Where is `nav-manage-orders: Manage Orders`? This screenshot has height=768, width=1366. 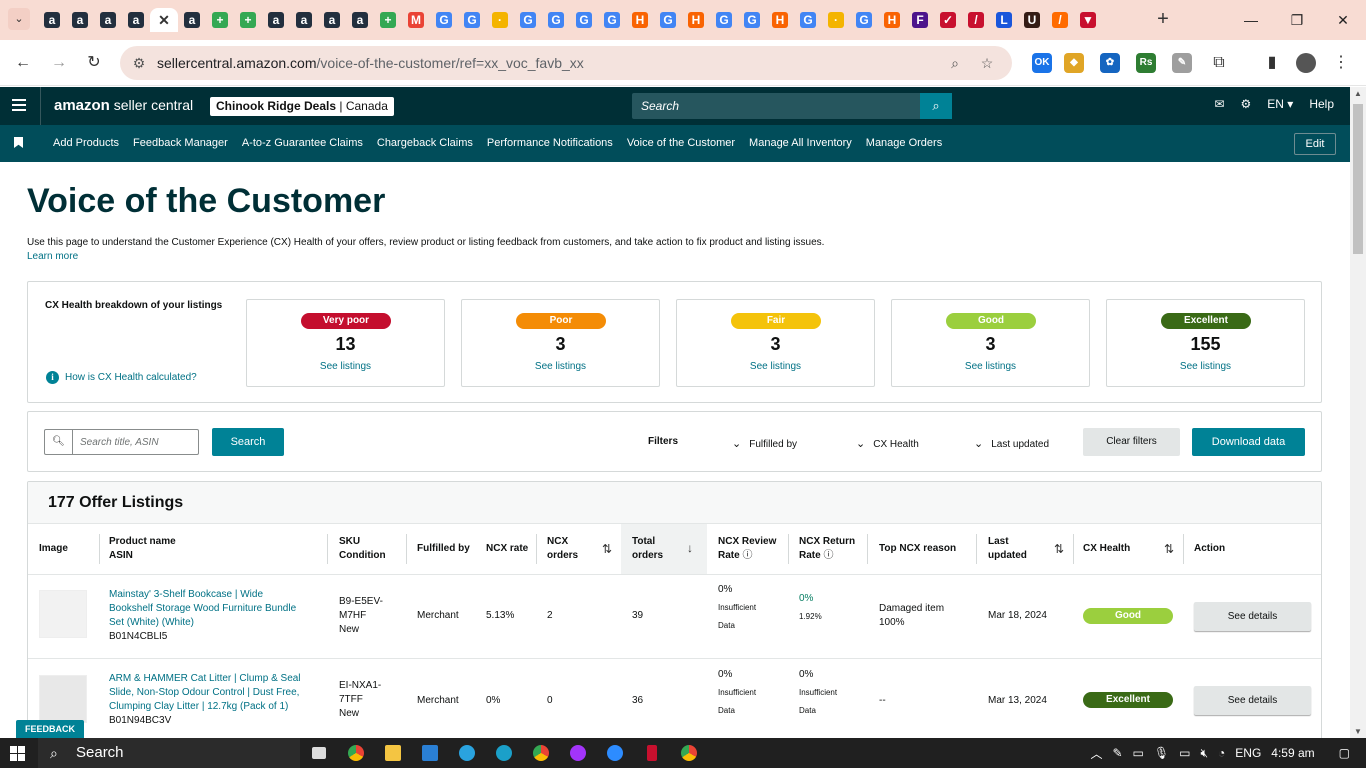
nav-manage-orders: Manage Orders is located at coordinates (904, 143).